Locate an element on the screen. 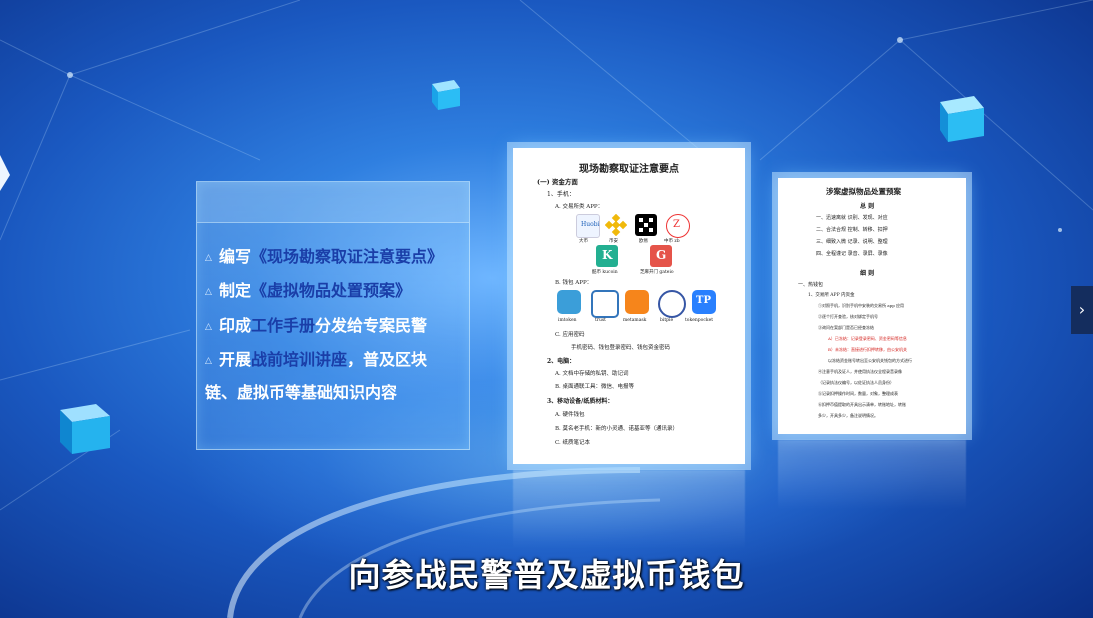  app-label: 酷币 kucoin is located at coordinates (605, 272).